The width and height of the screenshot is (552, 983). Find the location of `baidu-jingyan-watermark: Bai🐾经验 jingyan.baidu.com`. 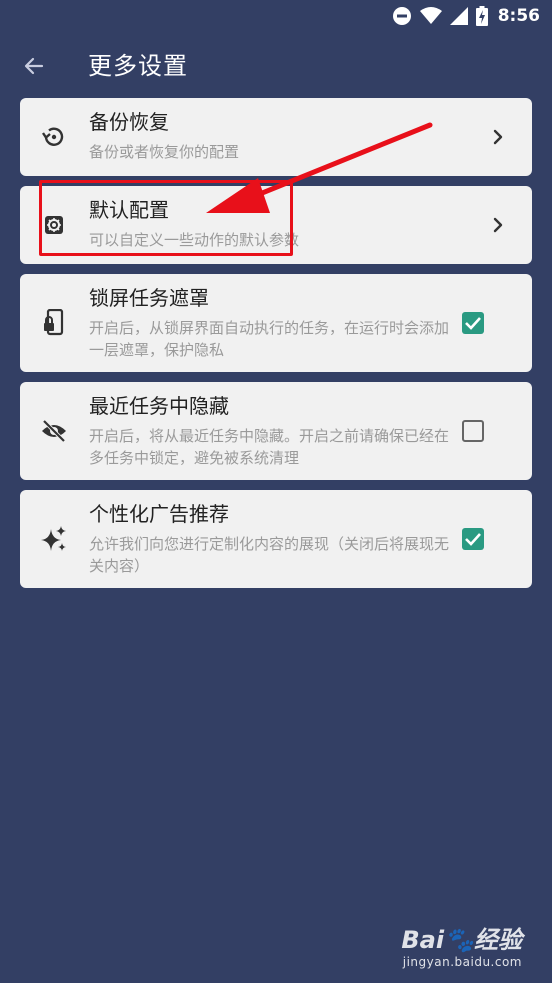

baidu-jingyan-watermark: Bai🐾经验 jingyan.baidu.com is located at coordinates (461, 944).